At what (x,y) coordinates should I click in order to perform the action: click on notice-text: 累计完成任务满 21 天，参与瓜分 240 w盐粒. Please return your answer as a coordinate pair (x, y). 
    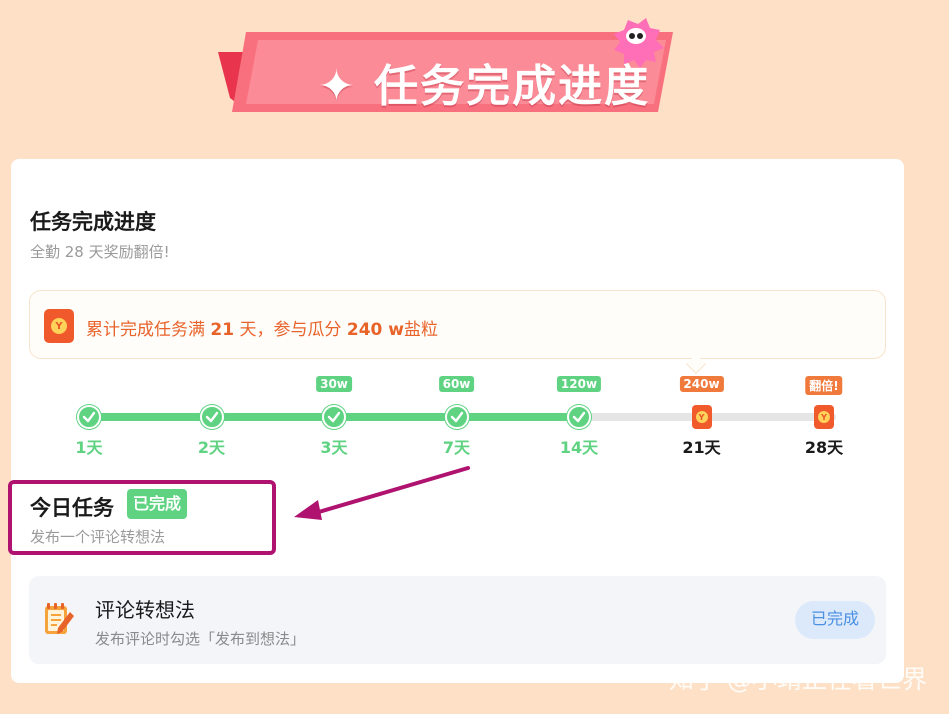
    Looking at the image, I should click on (262, 327).